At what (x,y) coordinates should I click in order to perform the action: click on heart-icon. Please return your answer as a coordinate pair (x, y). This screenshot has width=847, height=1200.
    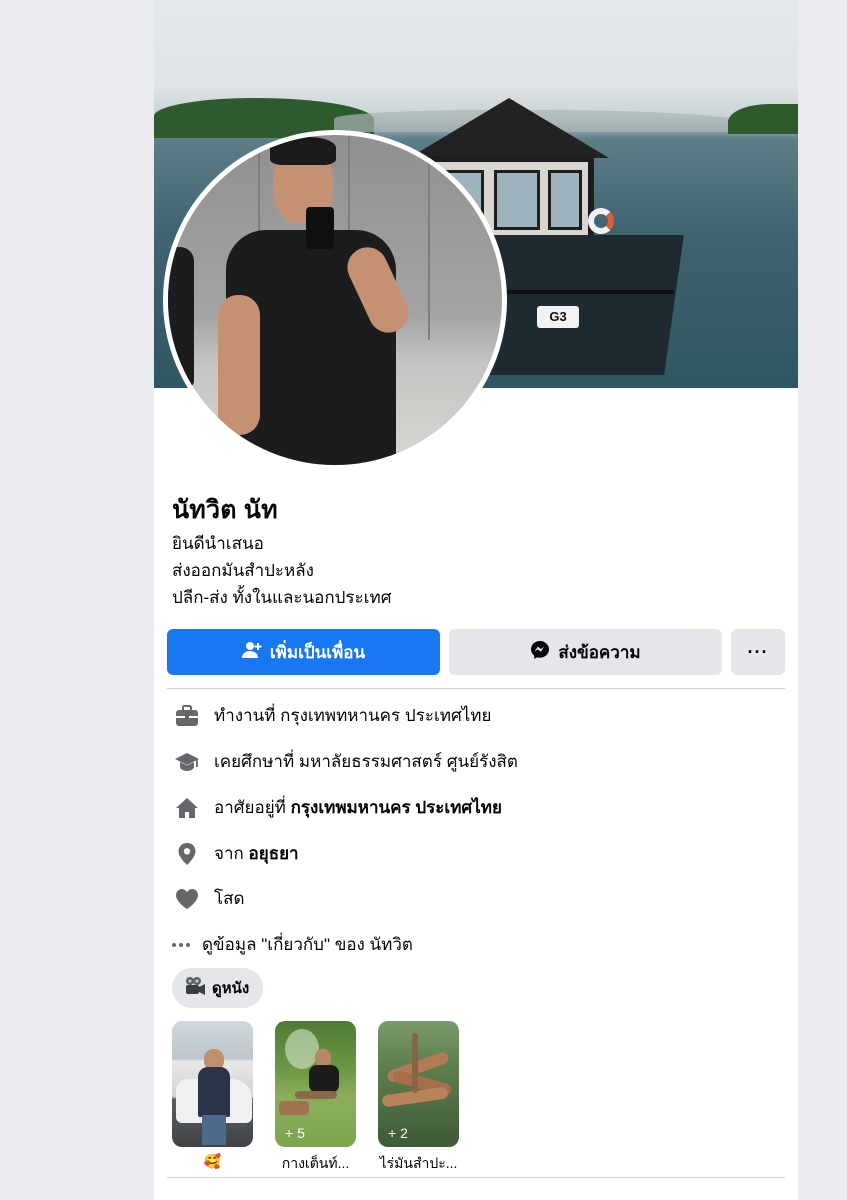
    Looking at the image, I should click on (187, 899).